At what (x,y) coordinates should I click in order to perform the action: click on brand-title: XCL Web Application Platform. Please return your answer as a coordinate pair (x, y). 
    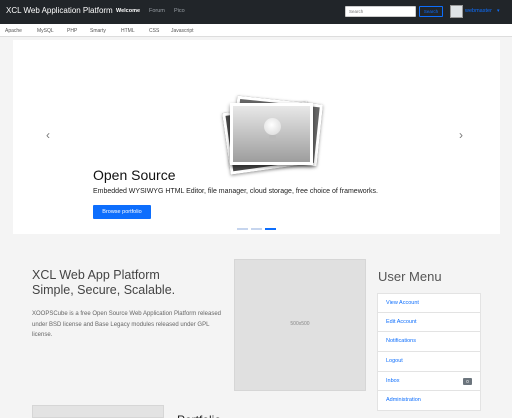
    Looking at the image, I should click on (59, 10).